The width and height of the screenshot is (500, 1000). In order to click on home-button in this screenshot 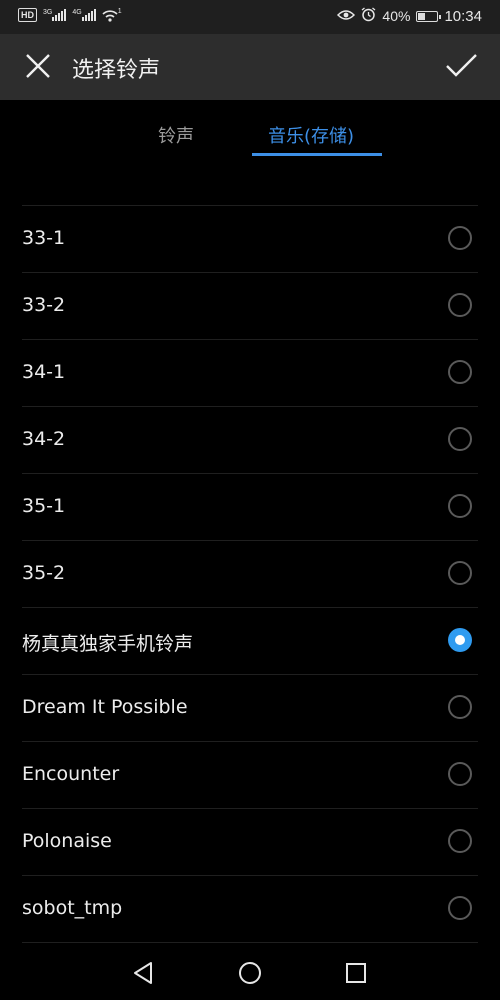, I will do `click(250, 973)`.